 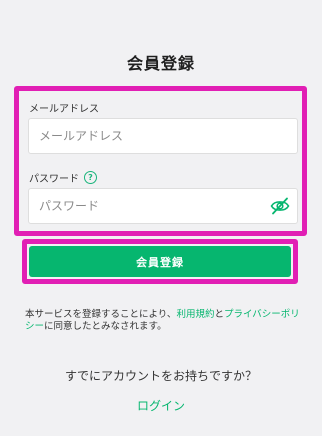 What do you see at coordinates (163, 206) in the screenshot?
I see `password-input` at bounding box center [163, 206].